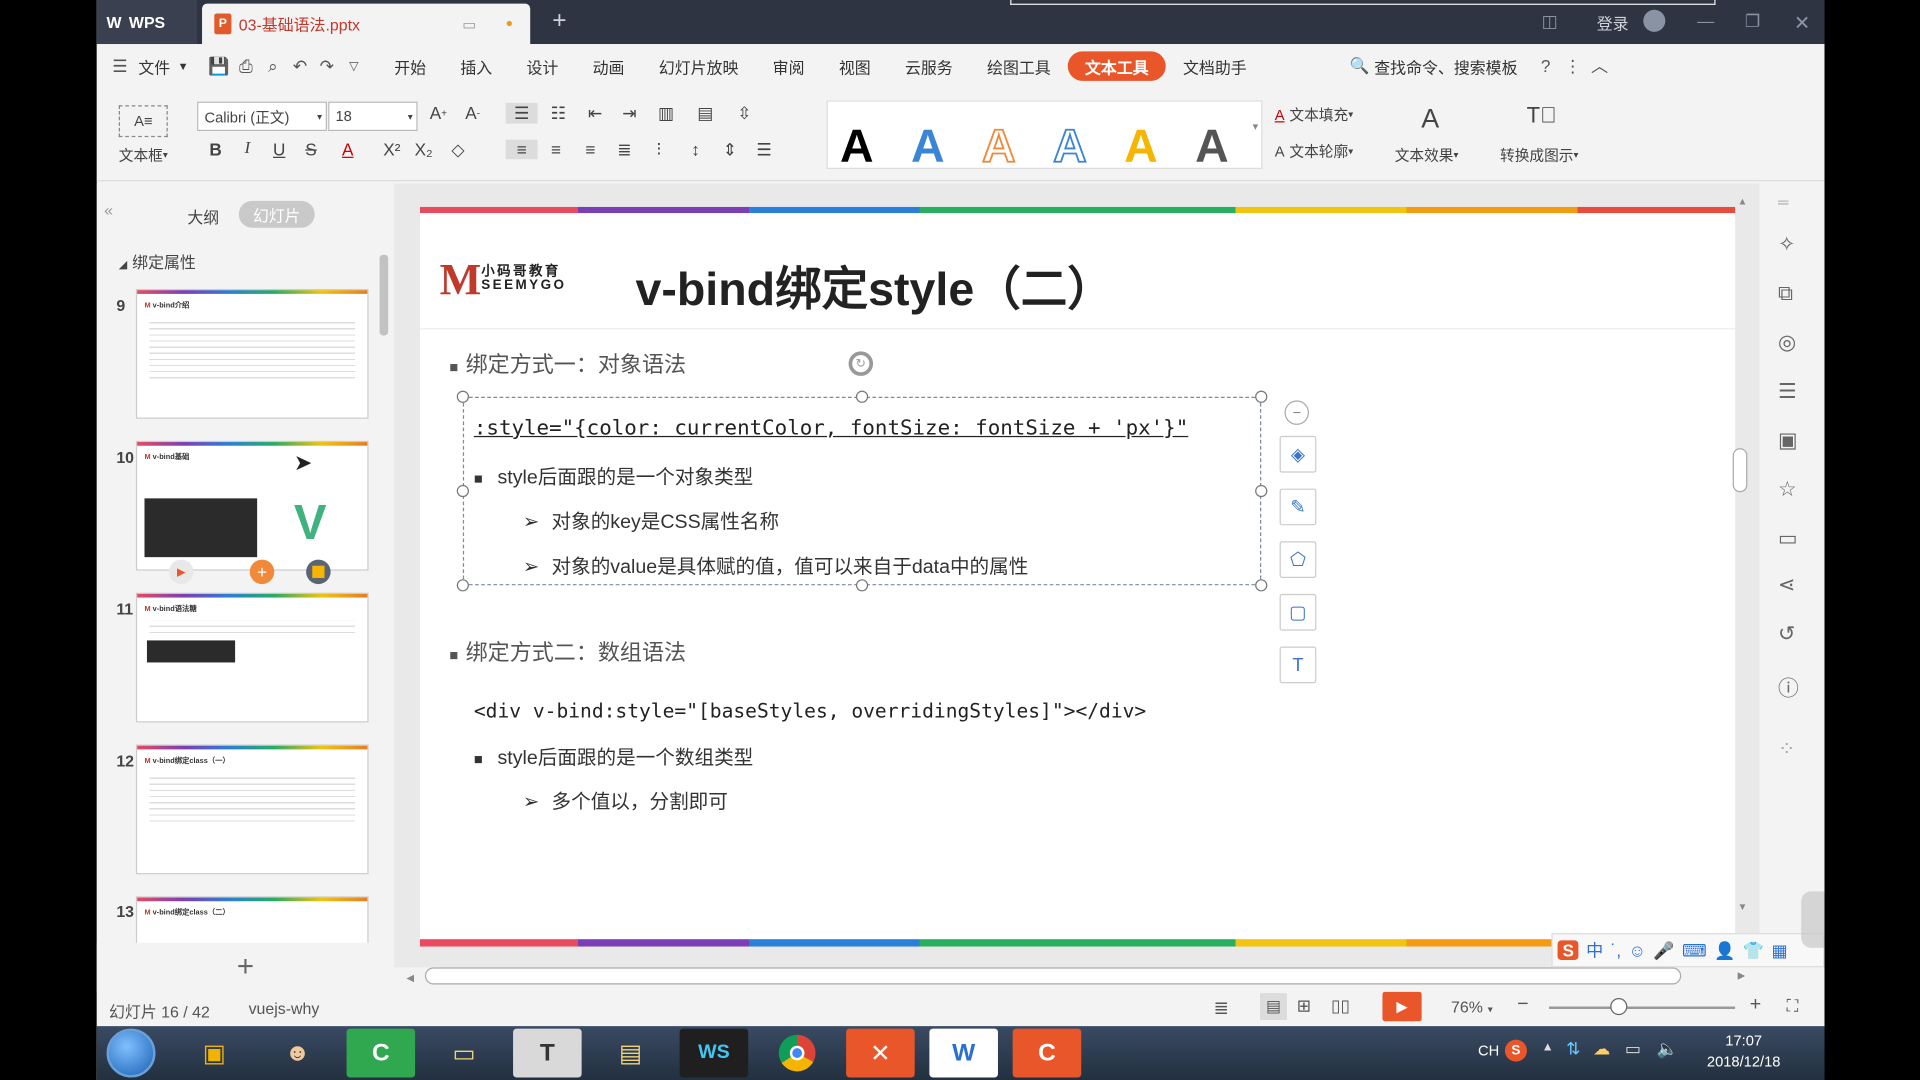 This screenshot has width=1920, height=1080. I want to click on justify-icon: ≣, so click(625, 150).